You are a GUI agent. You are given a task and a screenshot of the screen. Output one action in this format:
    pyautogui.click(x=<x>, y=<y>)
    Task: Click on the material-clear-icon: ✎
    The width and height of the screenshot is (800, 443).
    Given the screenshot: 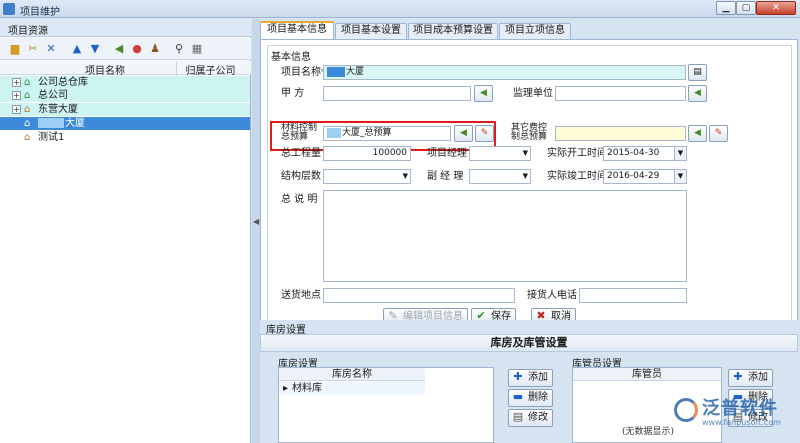 What is the action you would take?
    pyautogui.click(x=484, y=133)
    